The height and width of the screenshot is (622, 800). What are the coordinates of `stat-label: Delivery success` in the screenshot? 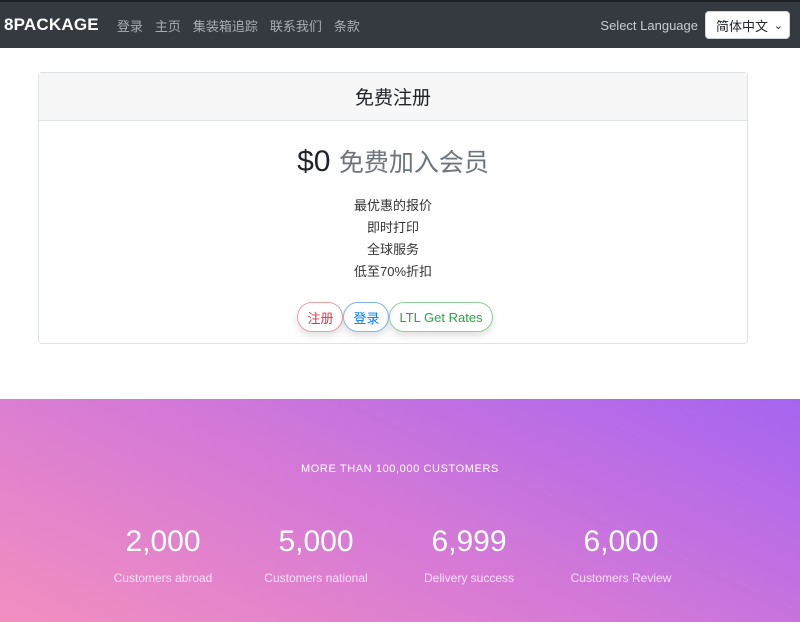 It's located at (469, 578).